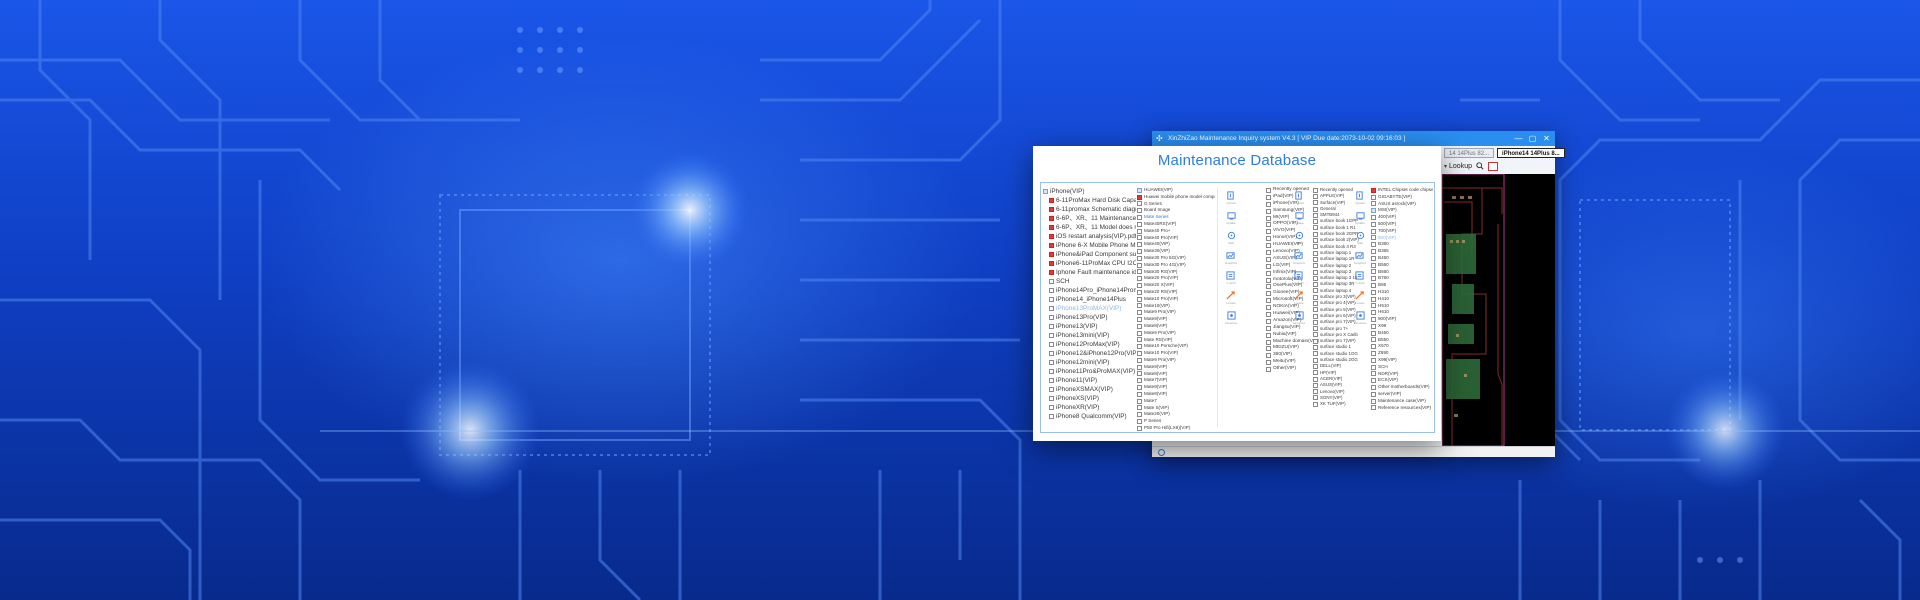 The image size is (1920, 600). I want to click on tree-item: P Series, so click(1176, 421).